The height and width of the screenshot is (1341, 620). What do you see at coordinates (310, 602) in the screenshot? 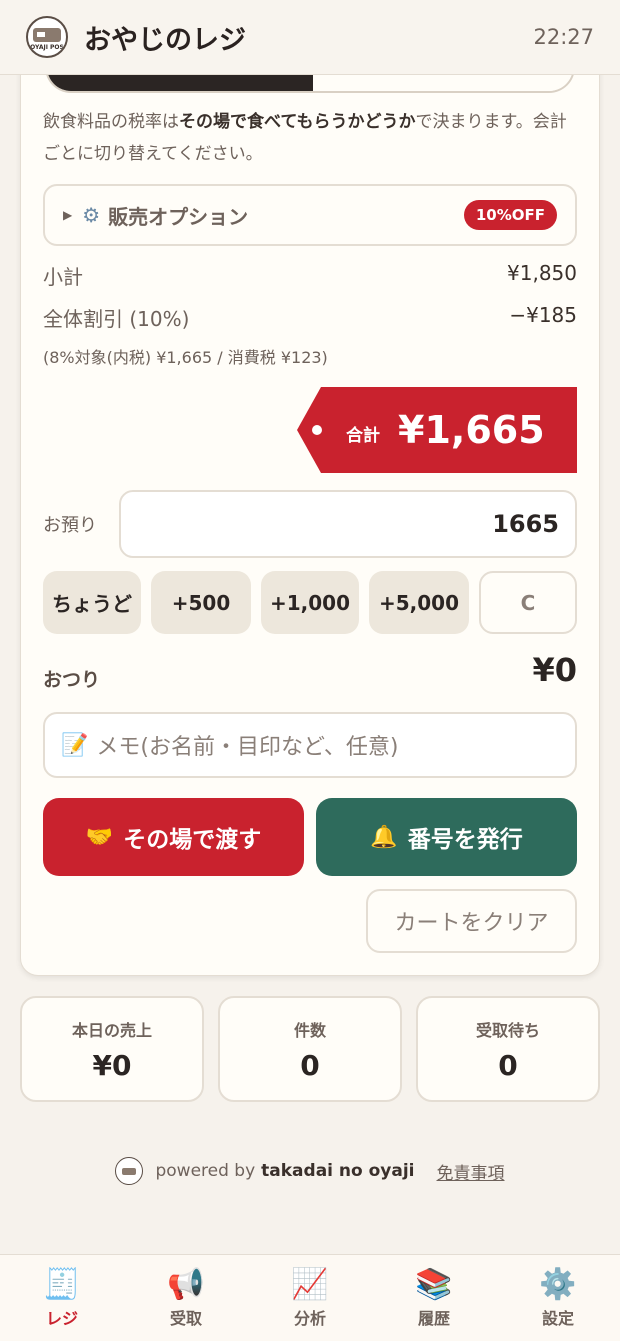
I see `add-1000-button: +1,000` at bounding box center [310, 602].